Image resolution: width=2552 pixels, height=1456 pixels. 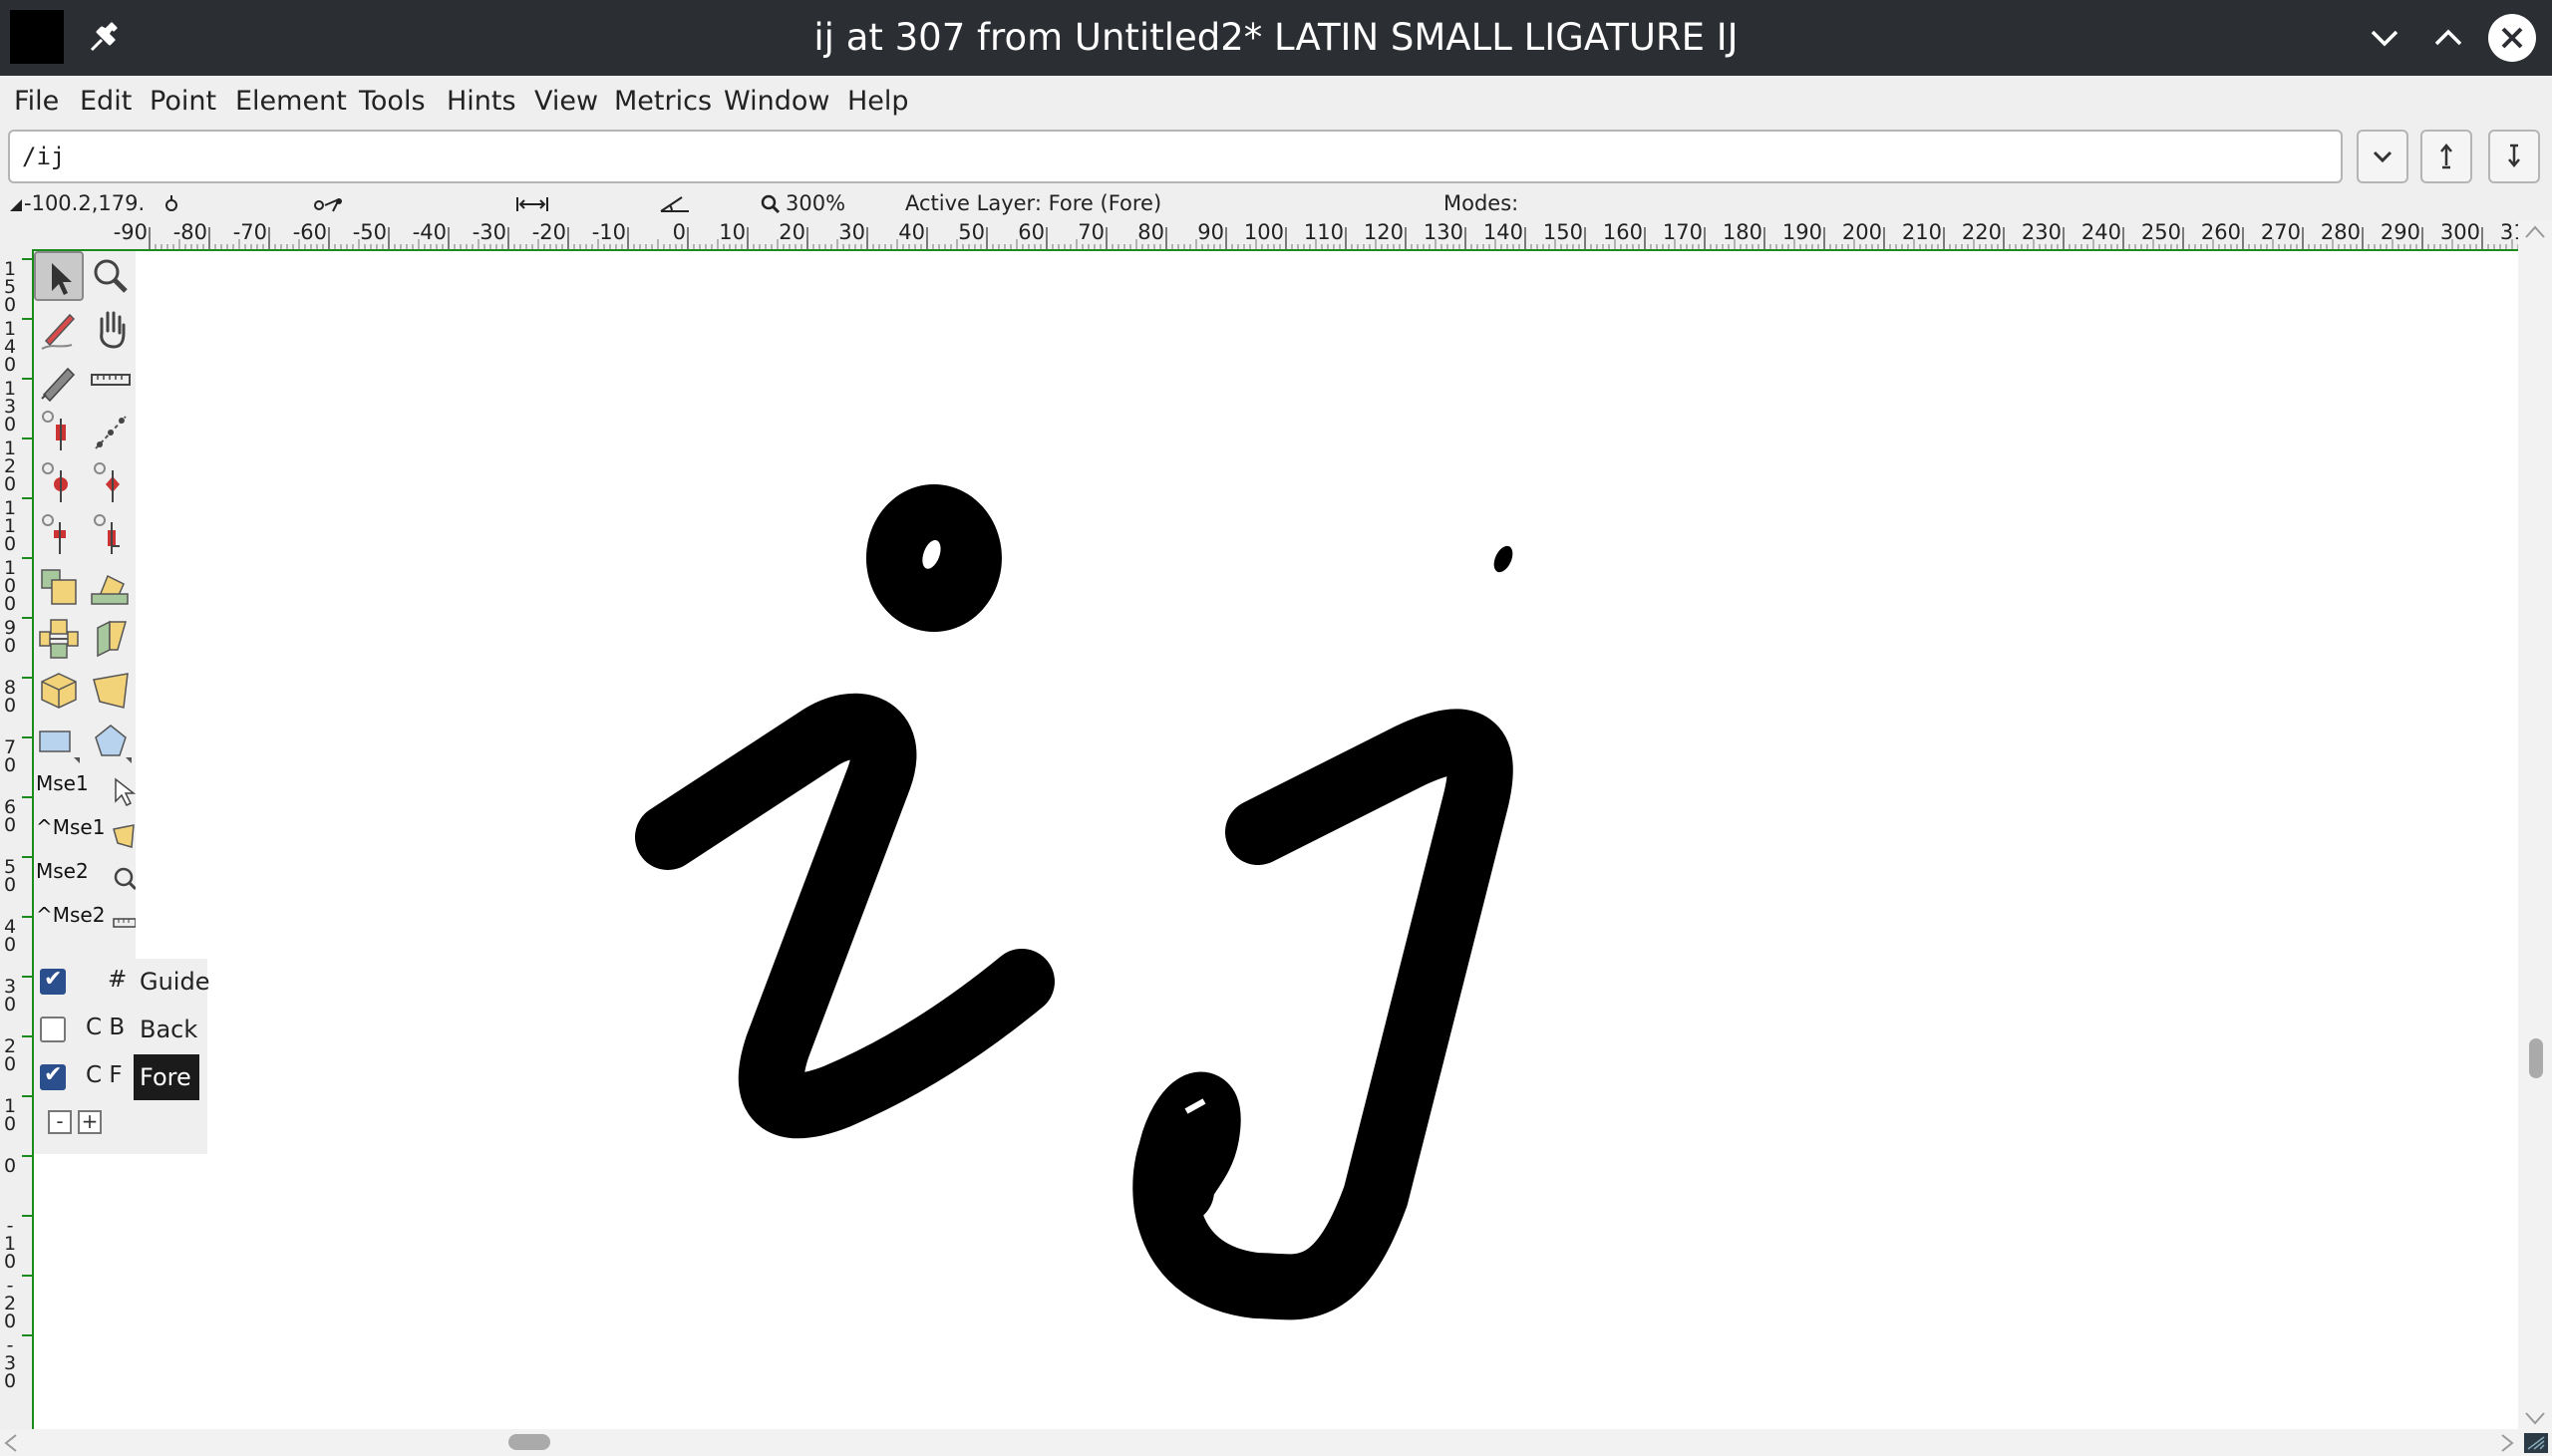 What do you see at coordinates (59, 691) in the screenshot?
I see `3d-rotate-tool` at bounding box center [59, 691].